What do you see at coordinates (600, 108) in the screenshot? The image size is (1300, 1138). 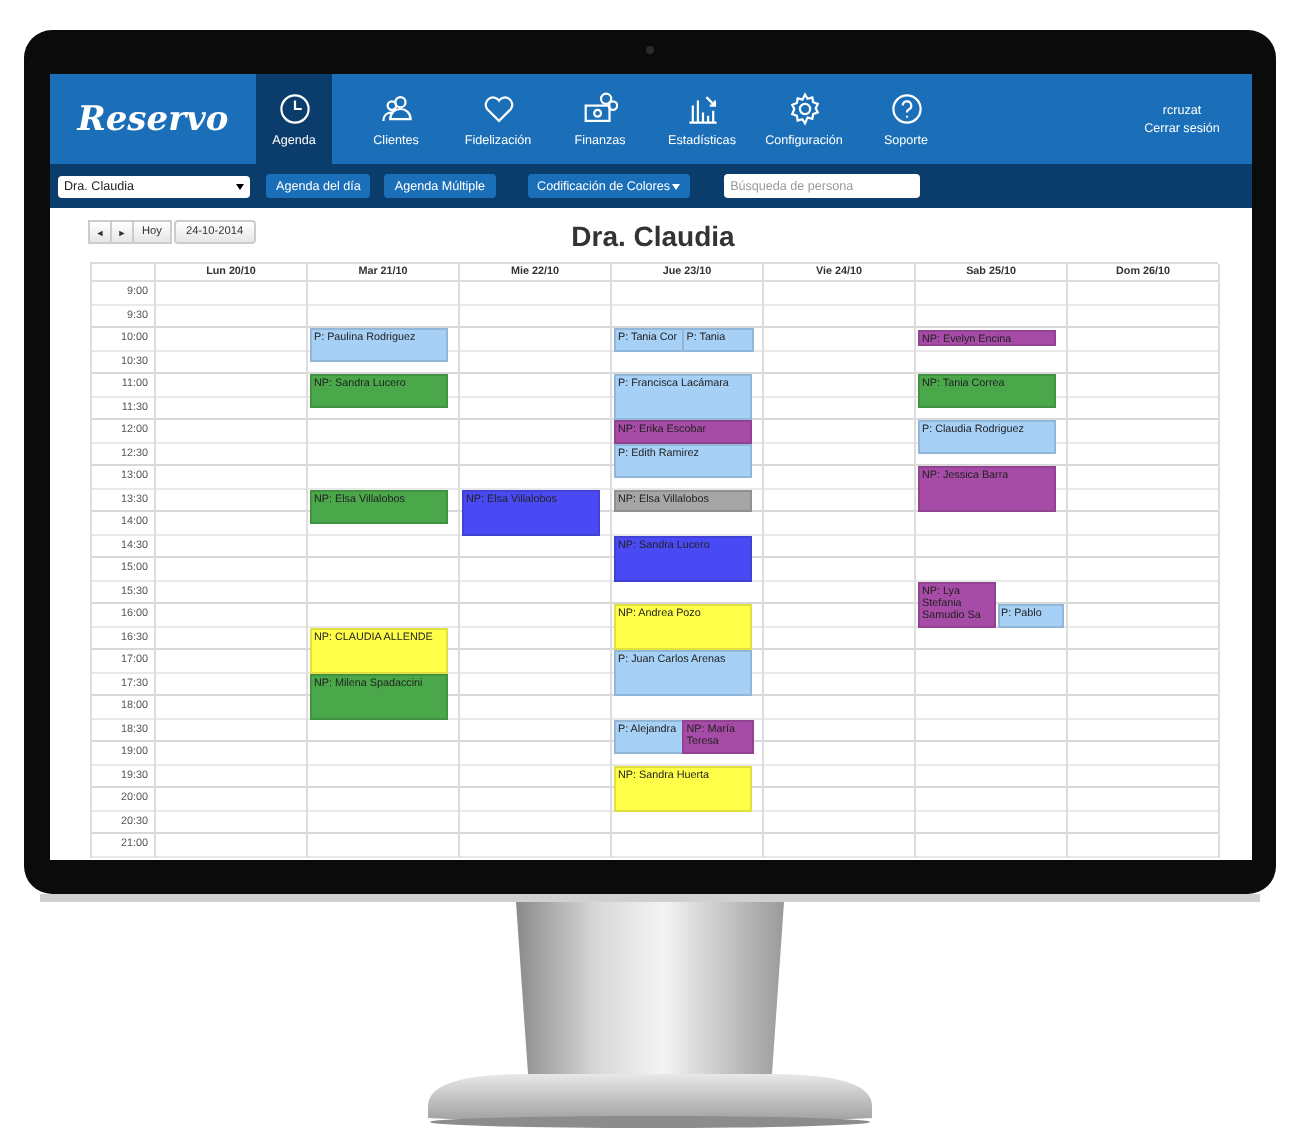 I see `money-icon` at bounding box center [600, 108].